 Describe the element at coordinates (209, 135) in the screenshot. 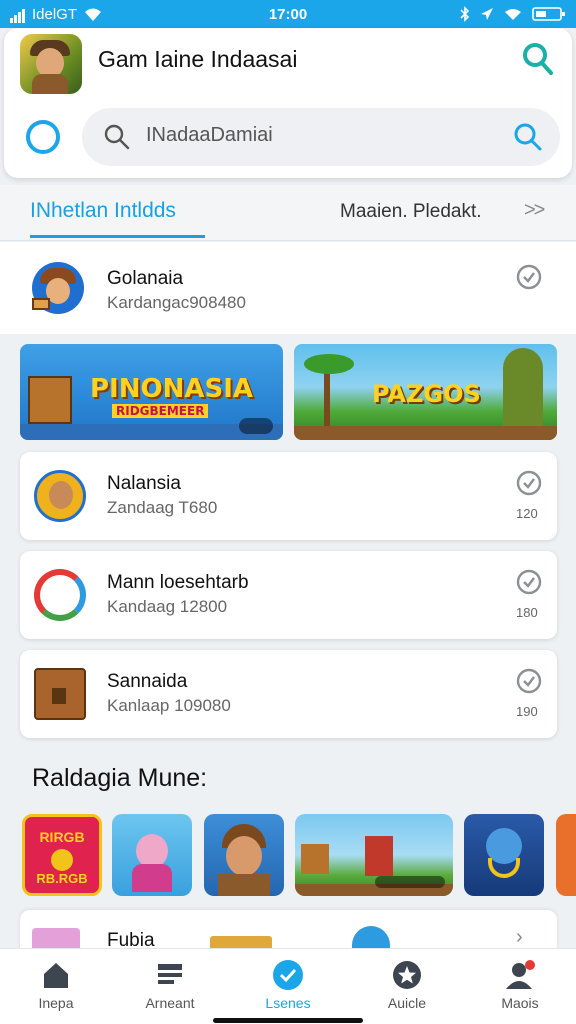

I see `search-input: INadaaDamiai` at that location.